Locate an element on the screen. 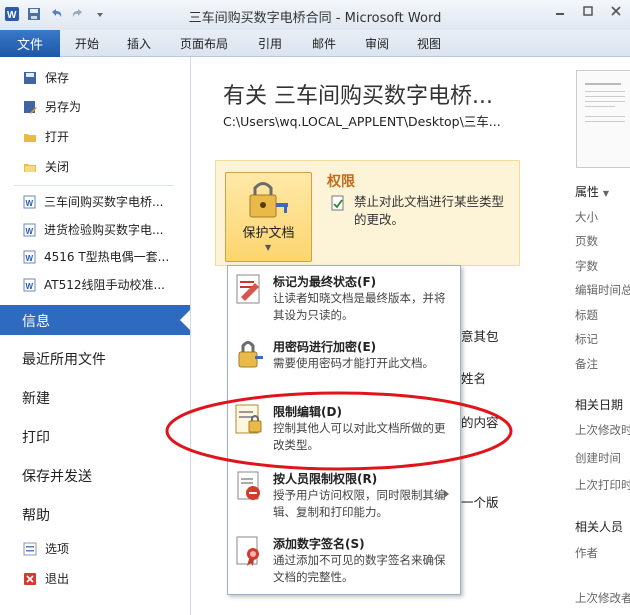 The image size is (630, 615). properties-heading: 属性 ▼ is located at coordinates (592, 191).